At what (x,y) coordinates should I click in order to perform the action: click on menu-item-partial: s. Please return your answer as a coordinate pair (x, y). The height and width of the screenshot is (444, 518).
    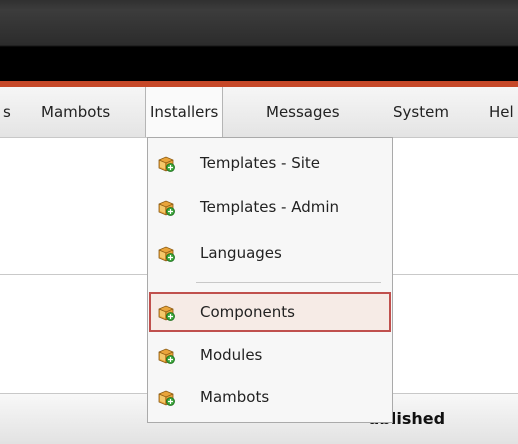
    Looking at the image, I should click on (7, 112).